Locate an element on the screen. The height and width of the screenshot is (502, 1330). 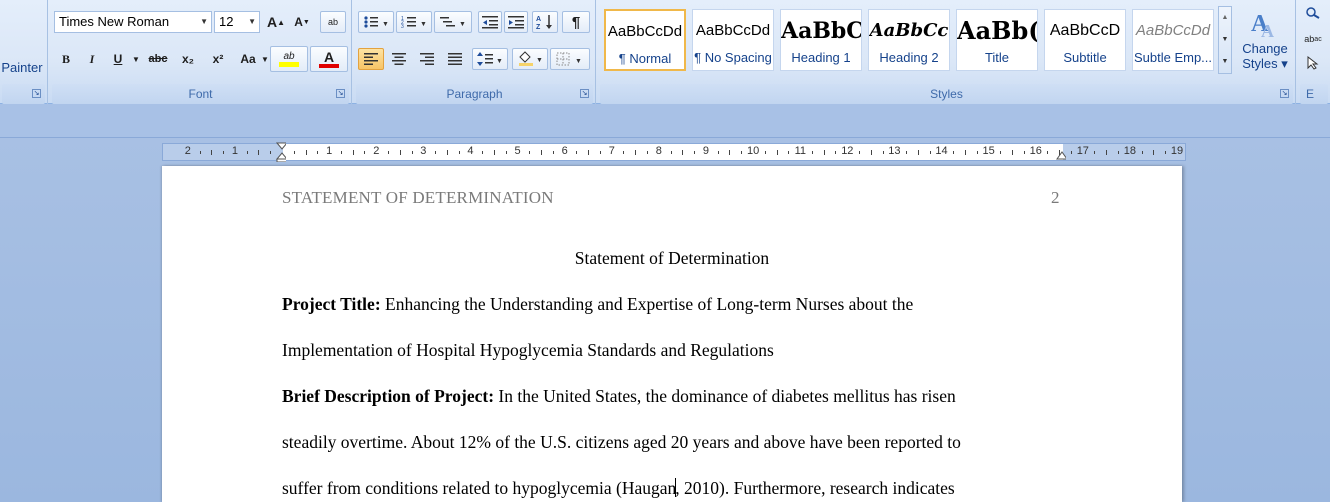
right-indent-marker is located at coordinates (1061, 158).